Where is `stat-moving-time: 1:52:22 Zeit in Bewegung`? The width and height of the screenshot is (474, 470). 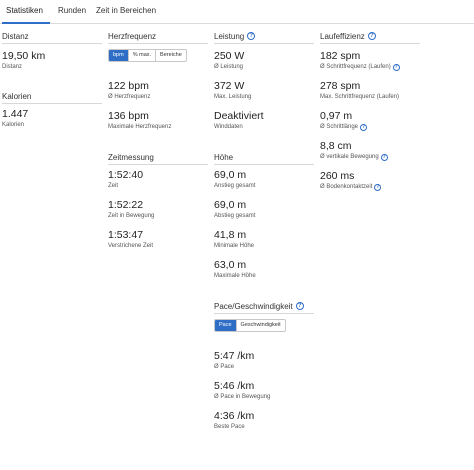 stat-moving-time: 1:52:22 Zeit in Bewegung is located at coordinates (131, 210).